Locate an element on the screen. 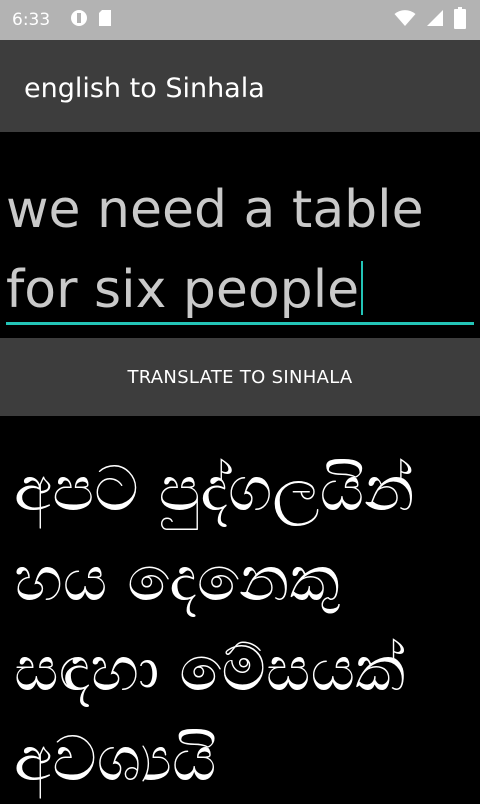 The image size is (480, 804). input-underline is located at coordinates (240, 323).